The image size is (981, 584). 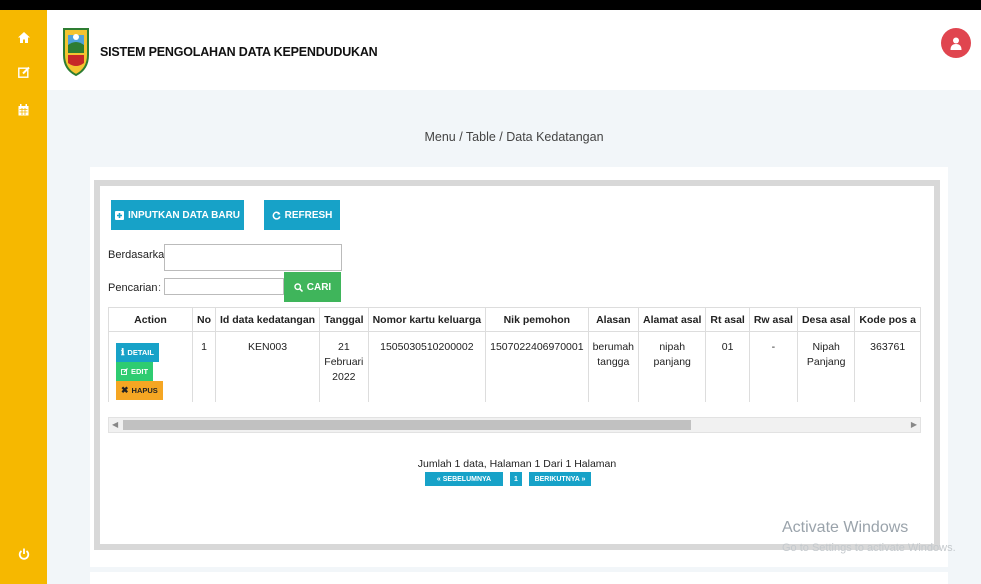 What do you see at coordinates (427, 319) in the screenshot?
I see `header-nkk: Nomor kartu keluarga` at bounding box center [427, 319].